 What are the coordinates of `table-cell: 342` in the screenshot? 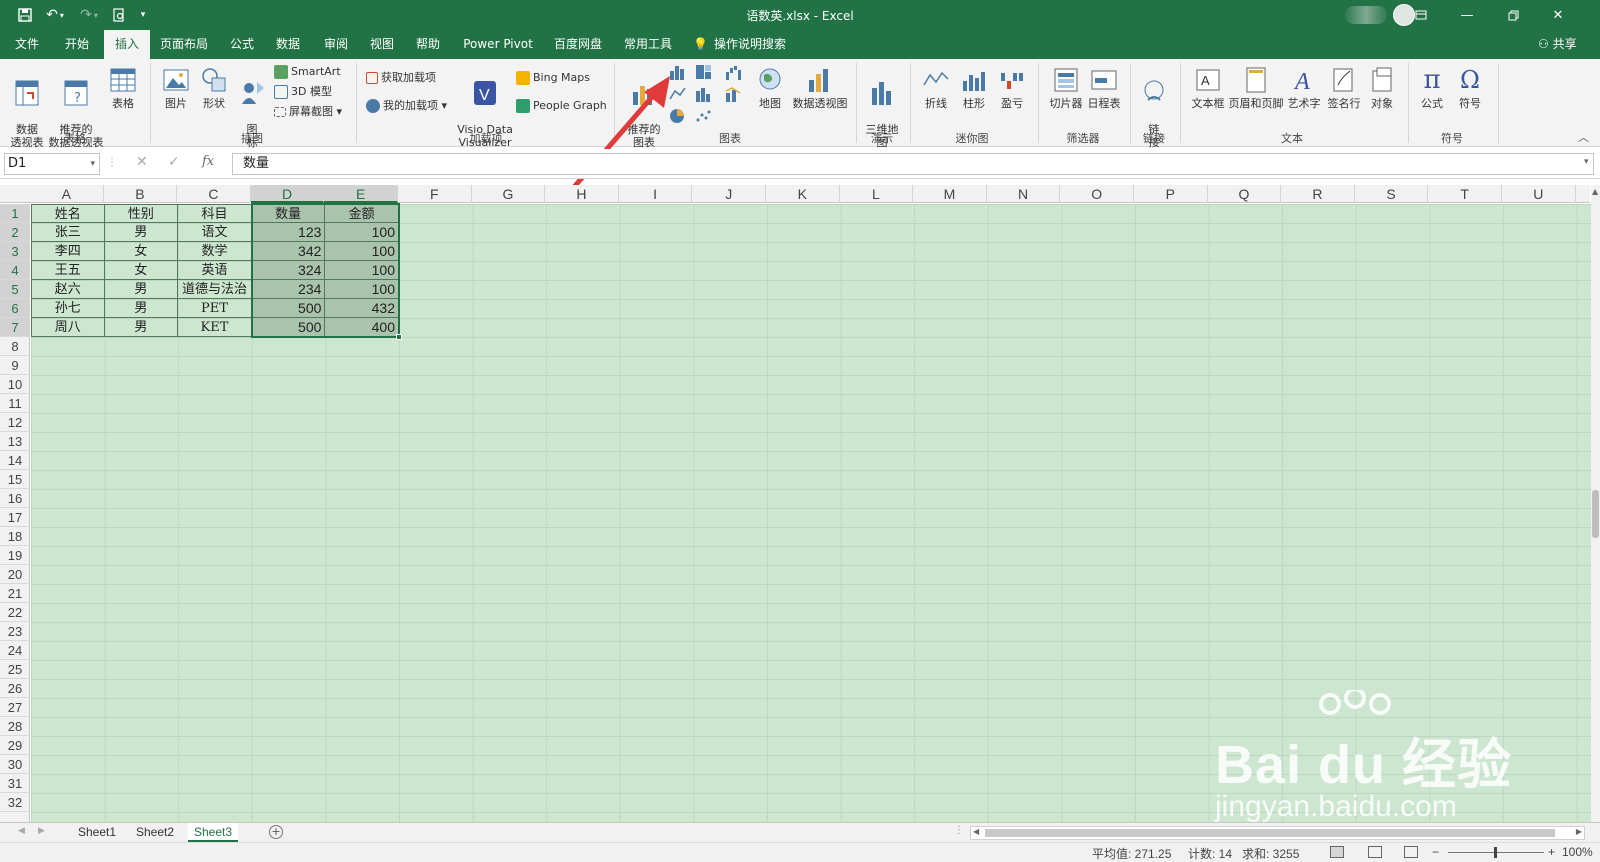 It's located at (288, 251).